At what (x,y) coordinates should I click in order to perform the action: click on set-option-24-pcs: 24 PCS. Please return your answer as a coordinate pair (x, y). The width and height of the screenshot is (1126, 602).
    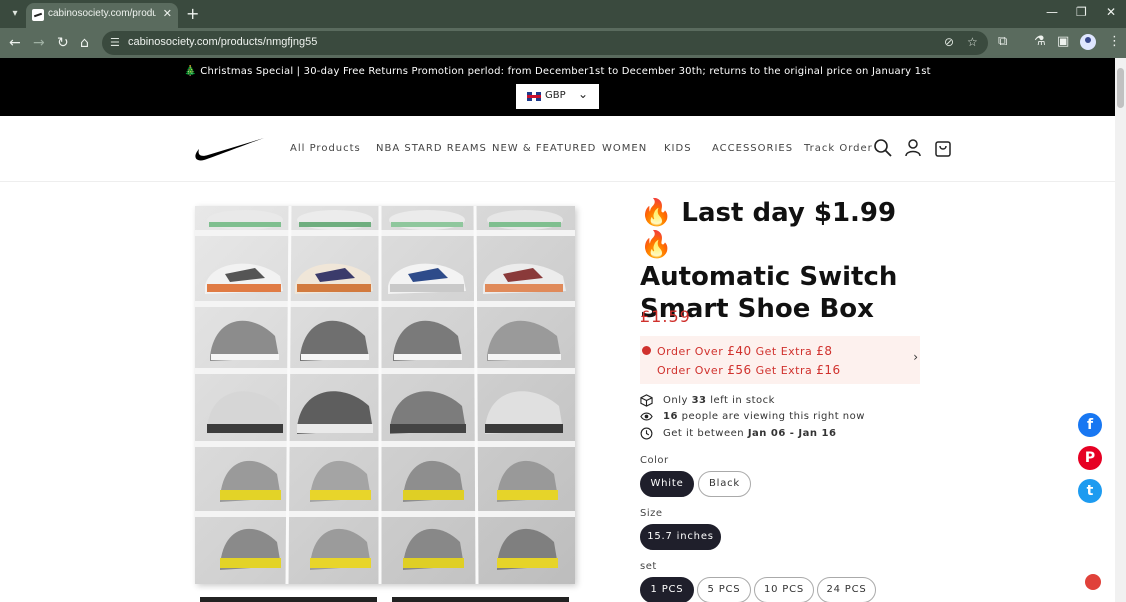
    Looking at the image, I should click on (846, 589).